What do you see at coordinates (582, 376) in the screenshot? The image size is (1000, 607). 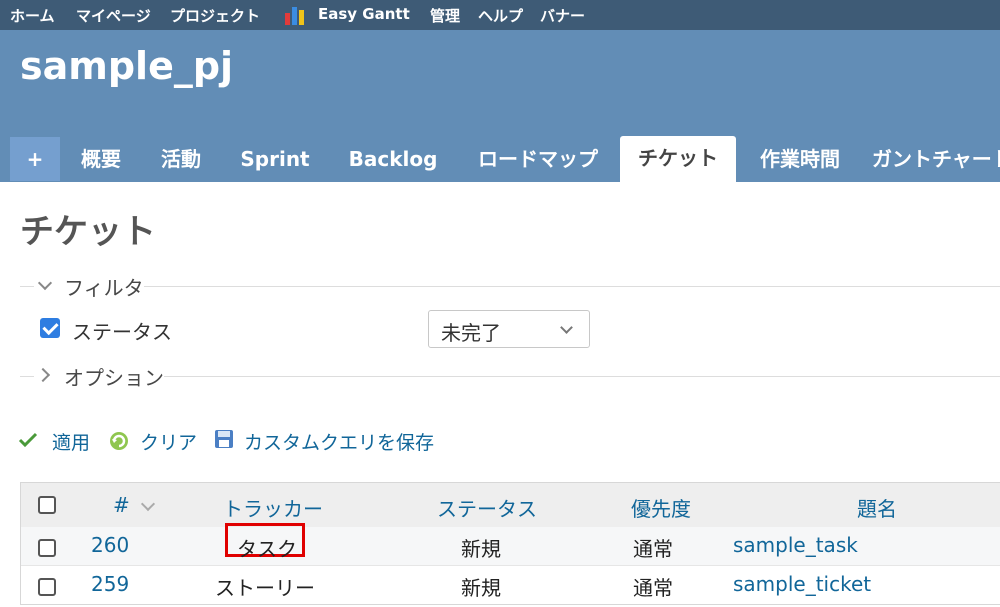 I see `options-fieldset-line-right` at bounding box center [582, 376].